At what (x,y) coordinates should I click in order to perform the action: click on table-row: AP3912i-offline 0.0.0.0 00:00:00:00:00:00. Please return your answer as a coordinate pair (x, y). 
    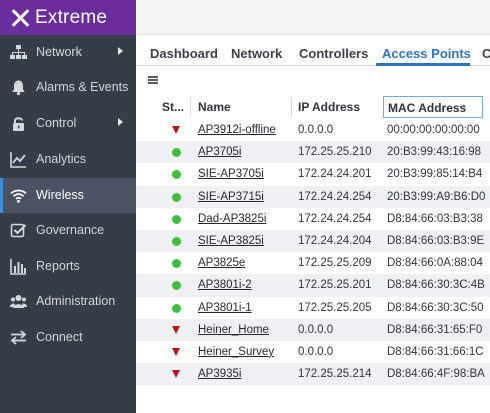
    Looking at the image, I should click on (313, 130).